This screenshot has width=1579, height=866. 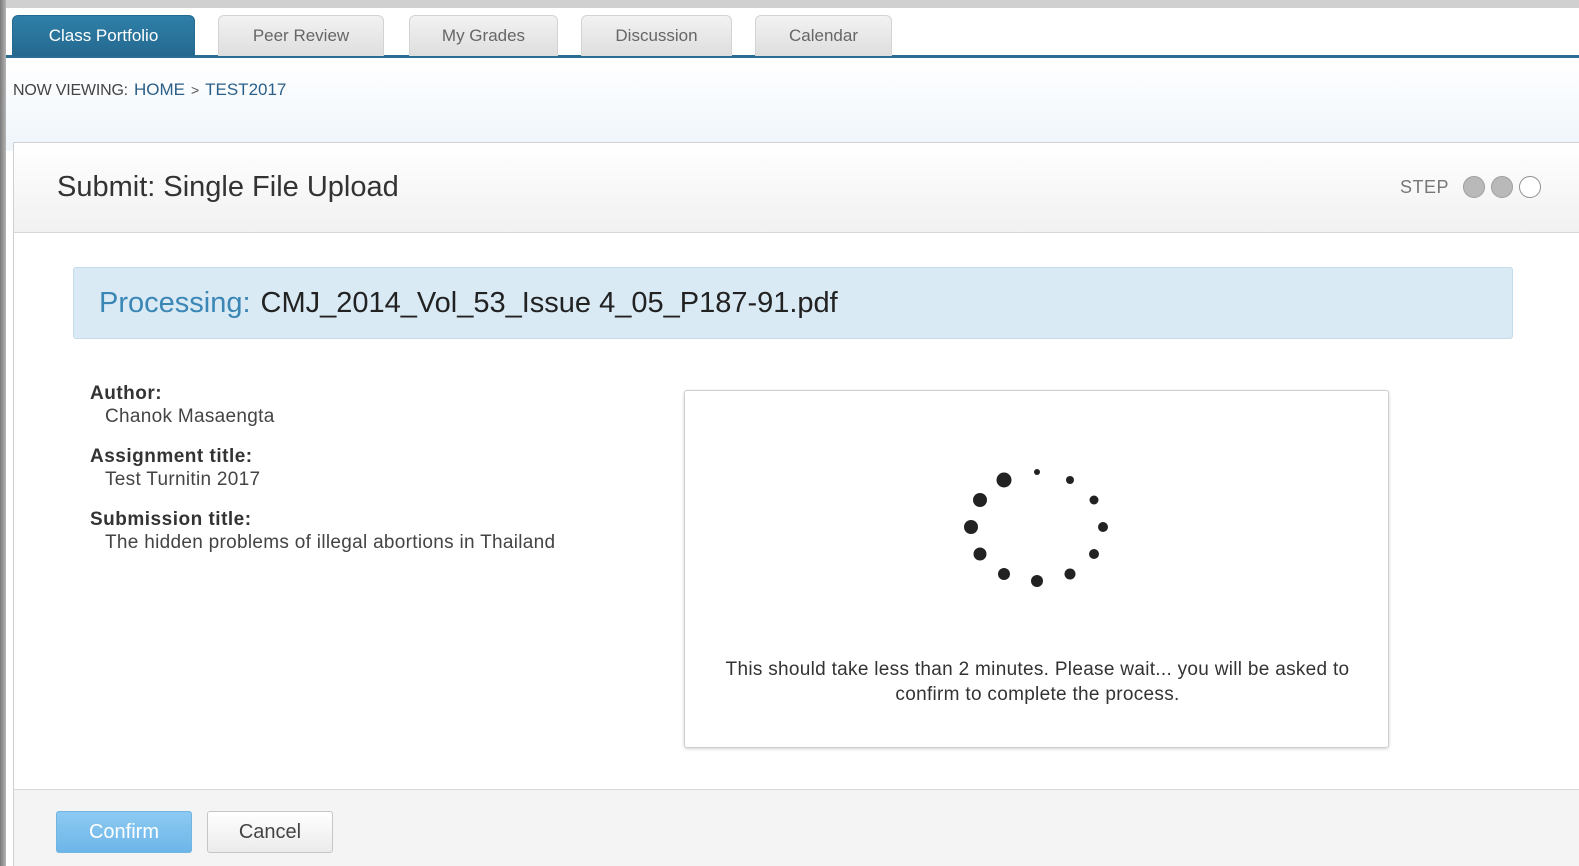 I want to click on breadcrumb: NOW VIEWING: HOME > TEST2017, so click(x=149, y=90).